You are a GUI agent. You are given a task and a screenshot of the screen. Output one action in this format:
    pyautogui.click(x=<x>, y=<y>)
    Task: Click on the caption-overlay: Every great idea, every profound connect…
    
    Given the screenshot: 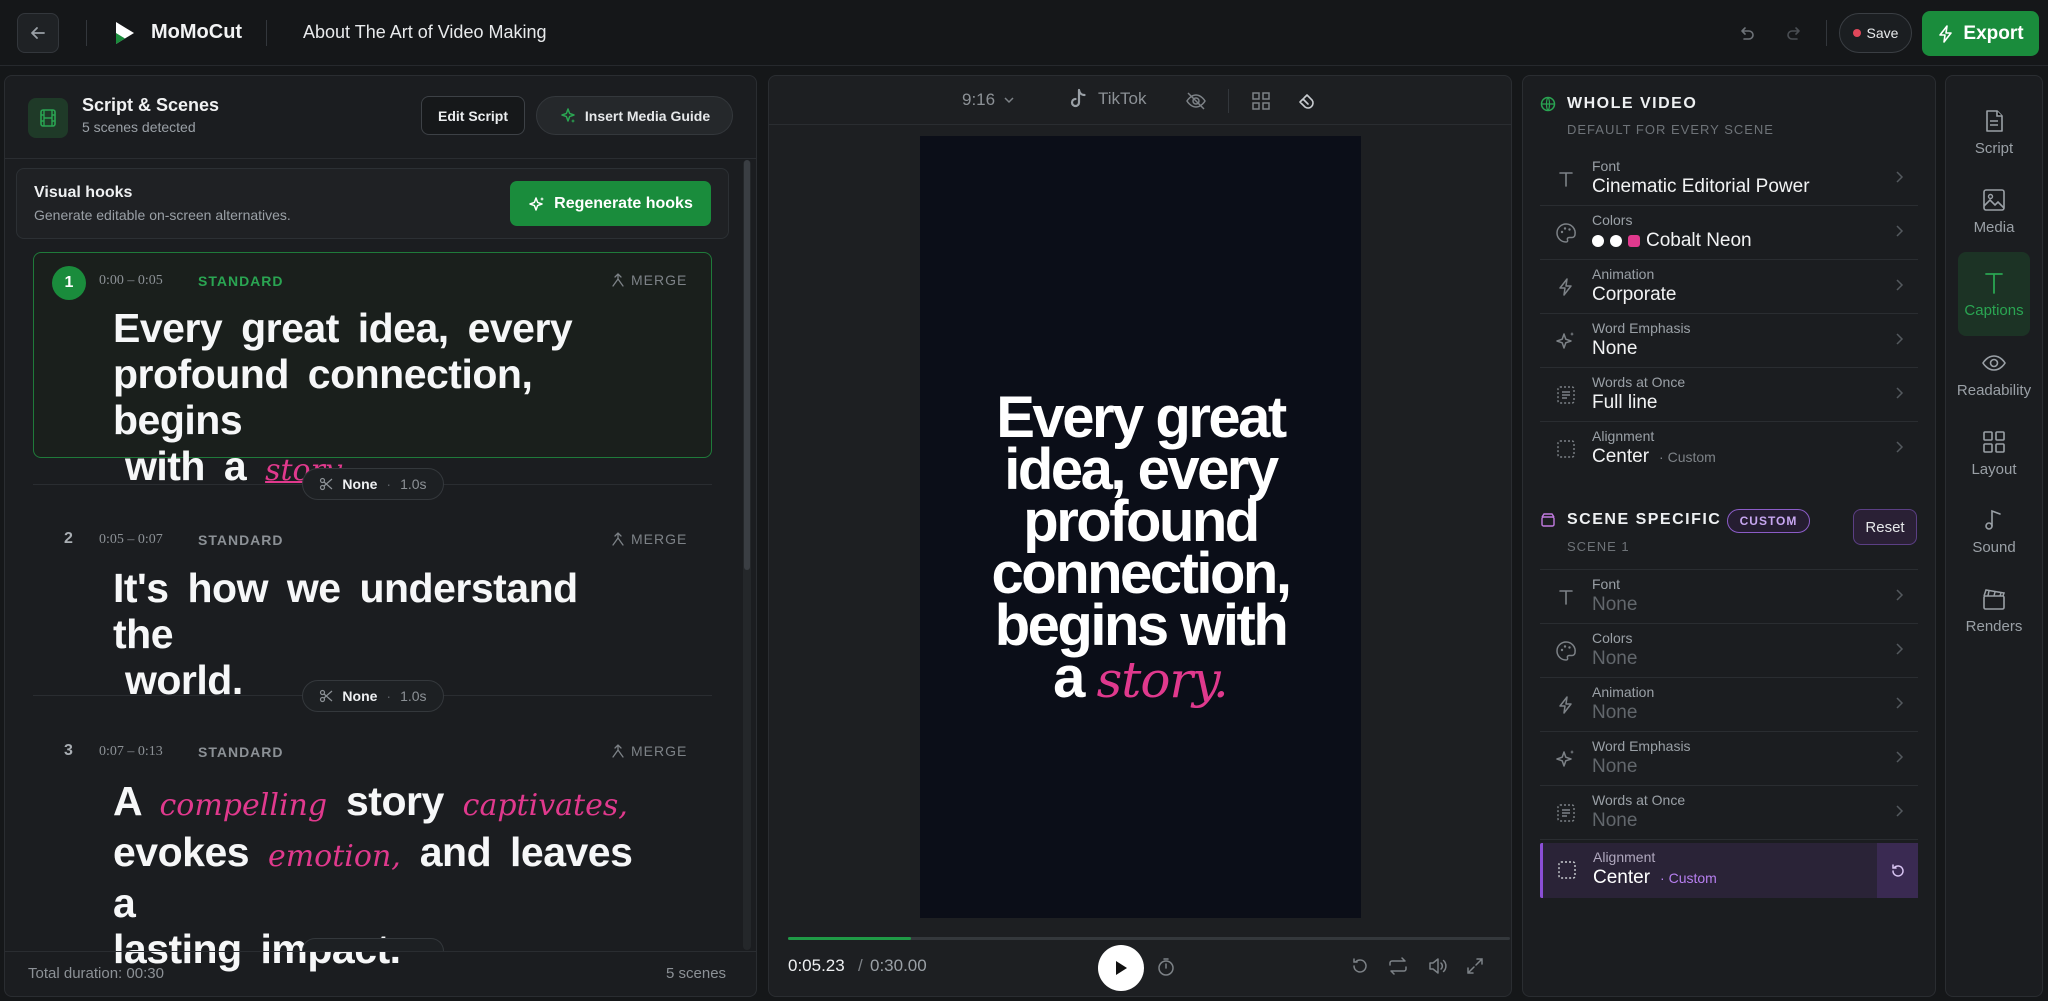 What is the action you would take?
    pyautogui.click(x=1140, y=548)
    